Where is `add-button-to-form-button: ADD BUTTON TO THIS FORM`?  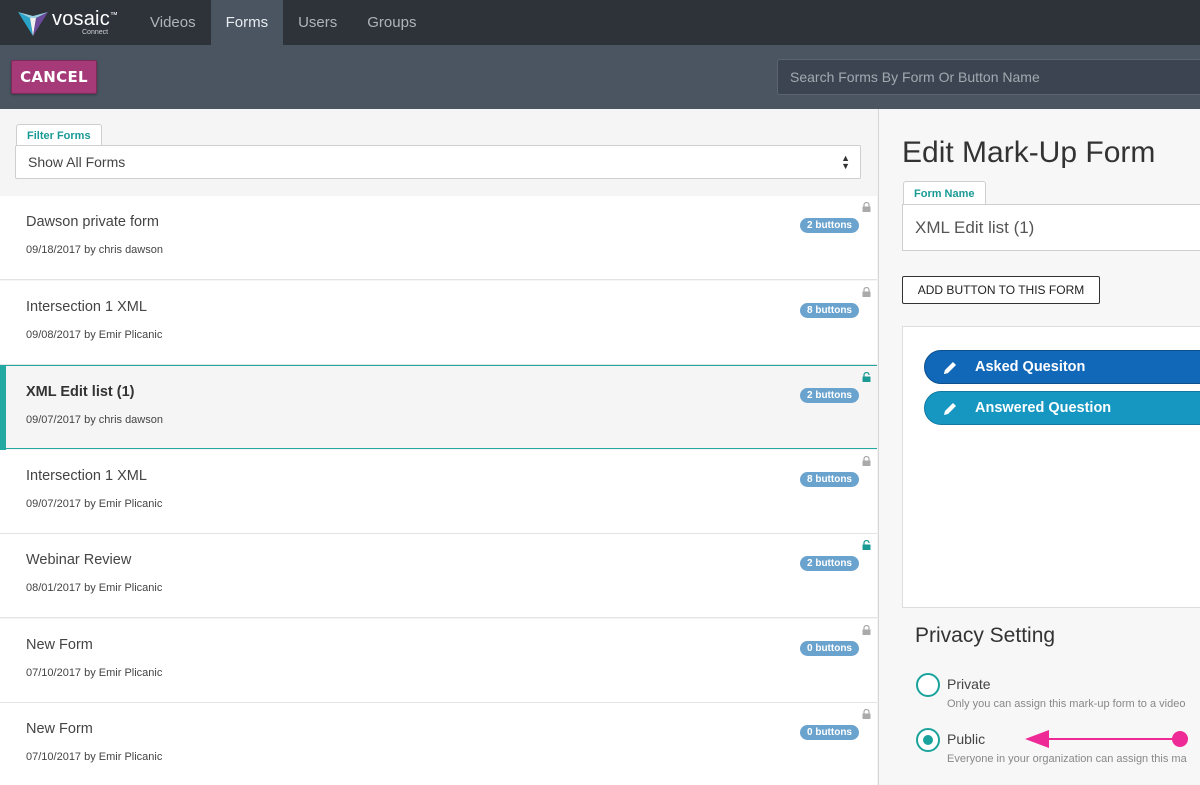
add-button-to-form-button: ADD BUTTON TO THIS FORM is located at coordinates (1001, 290).